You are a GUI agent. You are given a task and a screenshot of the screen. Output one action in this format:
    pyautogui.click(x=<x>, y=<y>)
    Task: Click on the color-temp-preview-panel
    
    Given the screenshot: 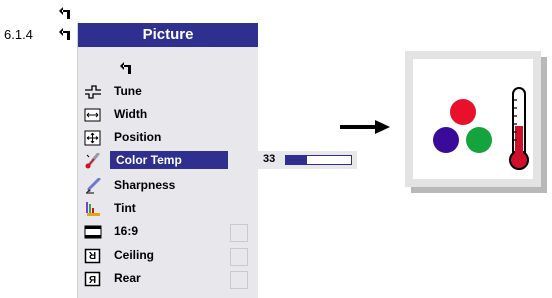 What is the action you would take?
    pyautogui.click(x=473, y=119)
    